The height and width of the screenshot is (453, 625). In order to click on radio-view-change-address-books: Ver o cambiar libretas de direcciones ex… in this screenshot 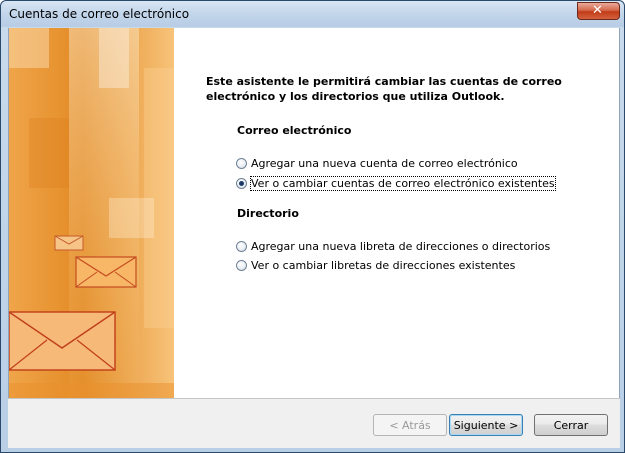, I will do `click(375, 265)`.